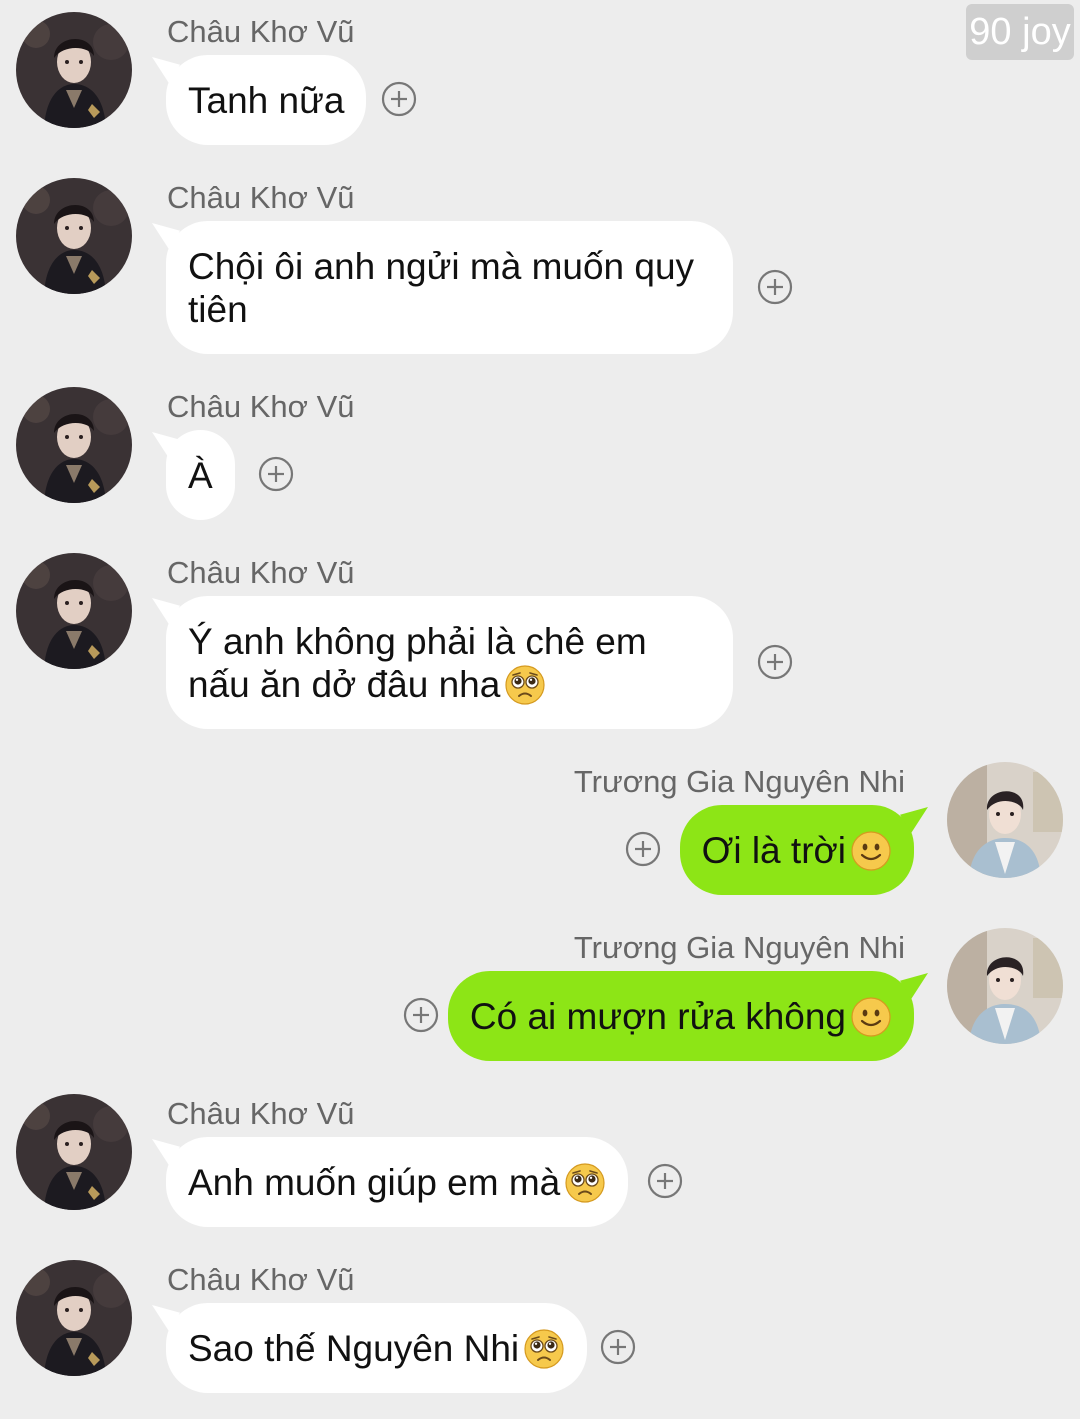 The width and height of the screenshot is (1080, 1419). What do you see at coordinates (773, 850) in the screenshot?
I see `message-text: Ơi là trời` at bounding box center [773, 850].